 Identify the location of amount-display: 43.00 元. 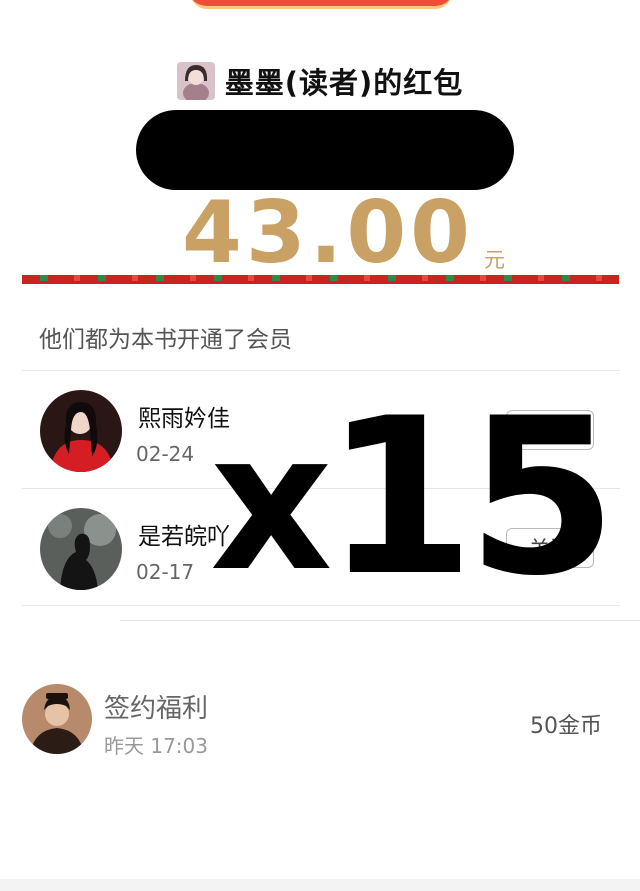
(343, 233).